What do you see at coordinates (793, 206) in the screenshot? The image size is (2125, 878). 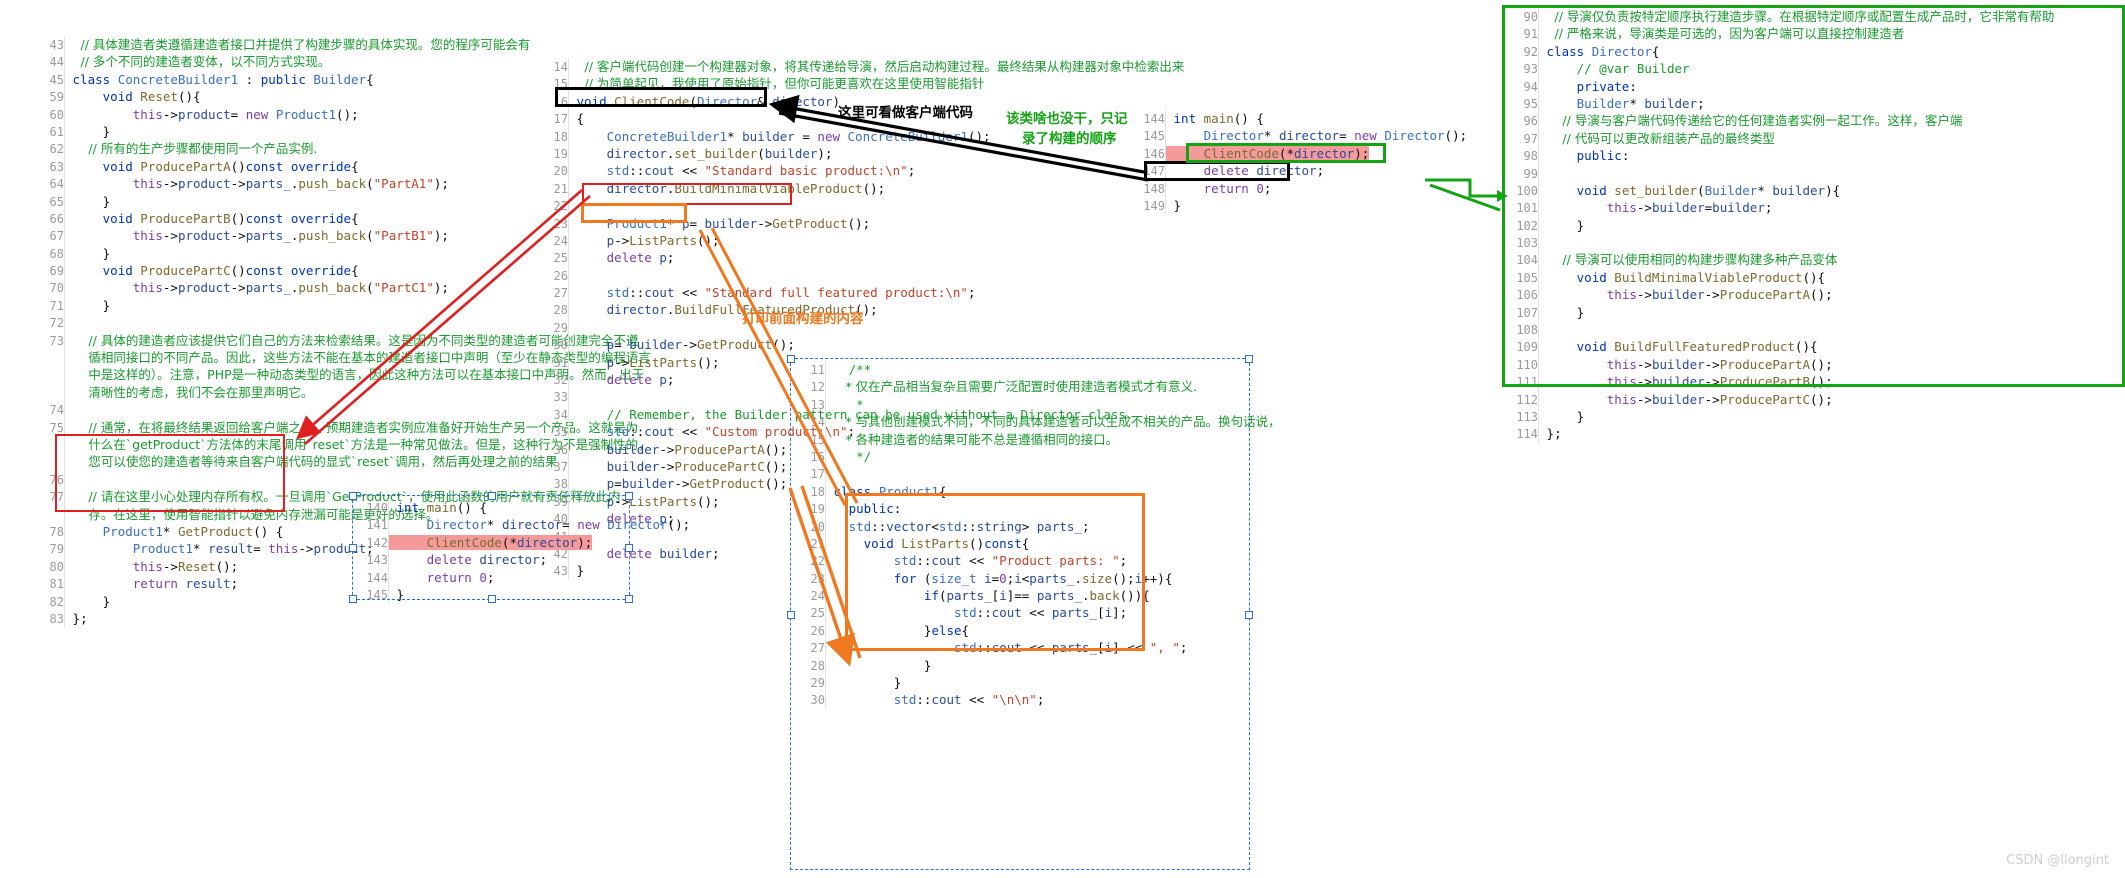 I see `code-line: 22` at bounding box center [793, 206].